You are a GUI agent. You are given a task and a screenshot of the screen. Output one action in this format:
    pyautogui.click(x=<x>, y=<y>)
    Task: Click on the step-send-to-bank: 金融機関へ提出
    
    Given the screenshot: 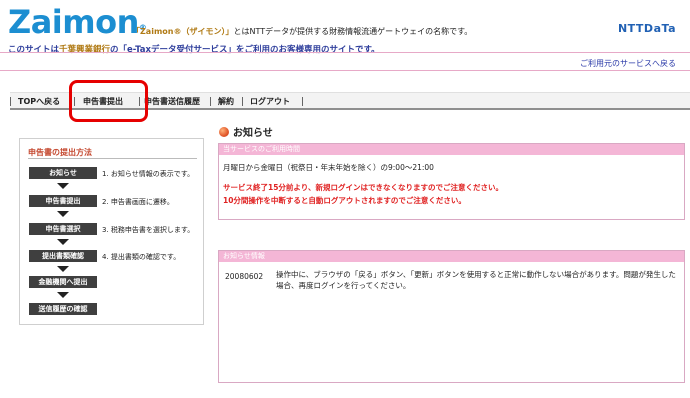 What is the action you would take?
    pyautogui.click(x=63, y=282)
    